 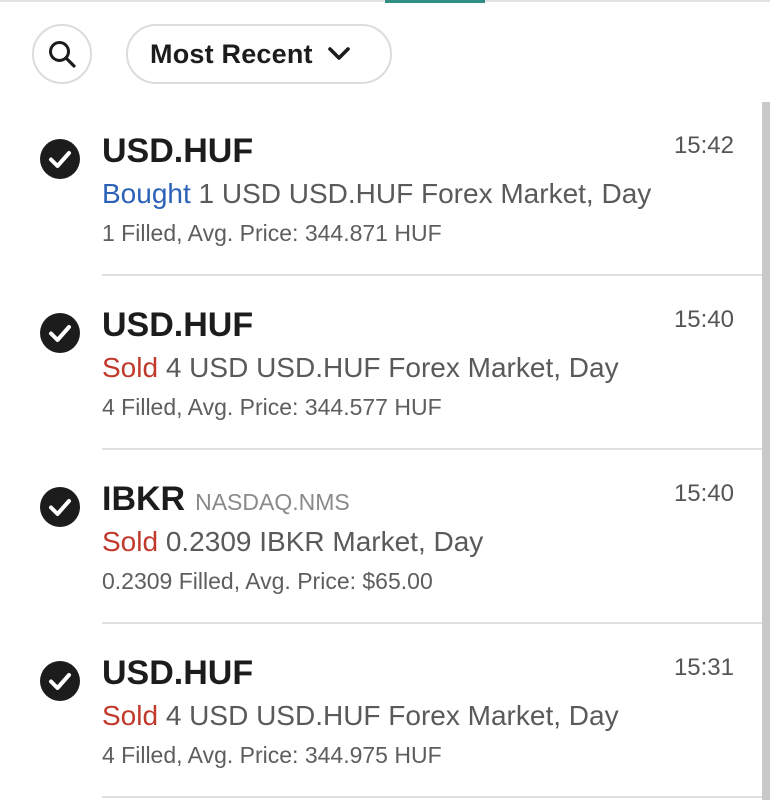 I want to click on sort-dropdown: Most Recent, so click(x=259, y=54).